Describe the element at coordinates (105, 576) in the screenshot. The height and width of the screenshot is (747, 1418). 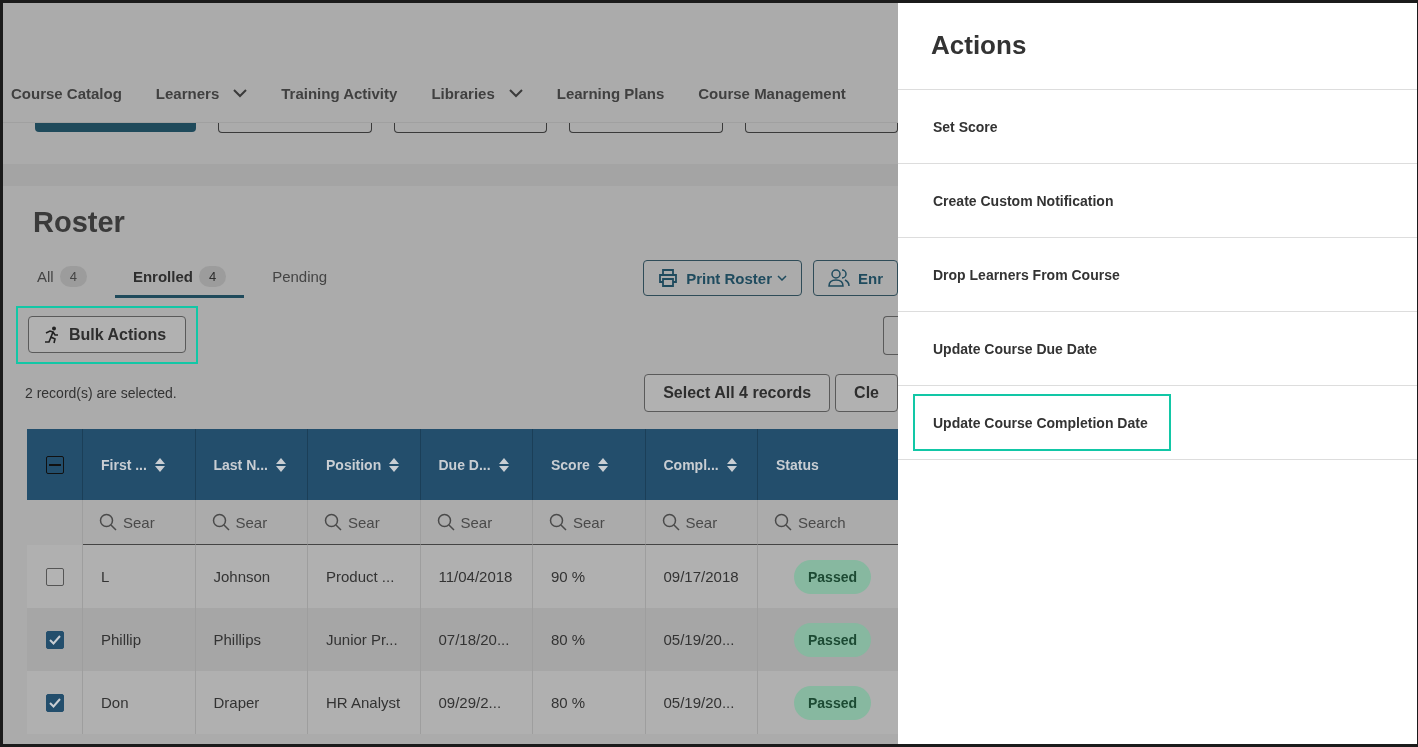
I see `table-cell: L` at that location.